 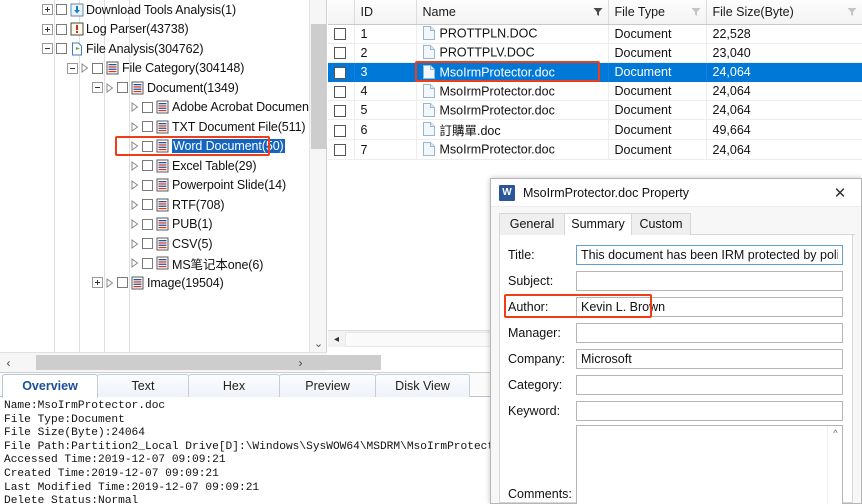 What do you see at coordinates (155, 30) in the screenshot?
I see `tree-item-log-parser-43738: Log Parser(43738)` at bounding box center [155, 30].